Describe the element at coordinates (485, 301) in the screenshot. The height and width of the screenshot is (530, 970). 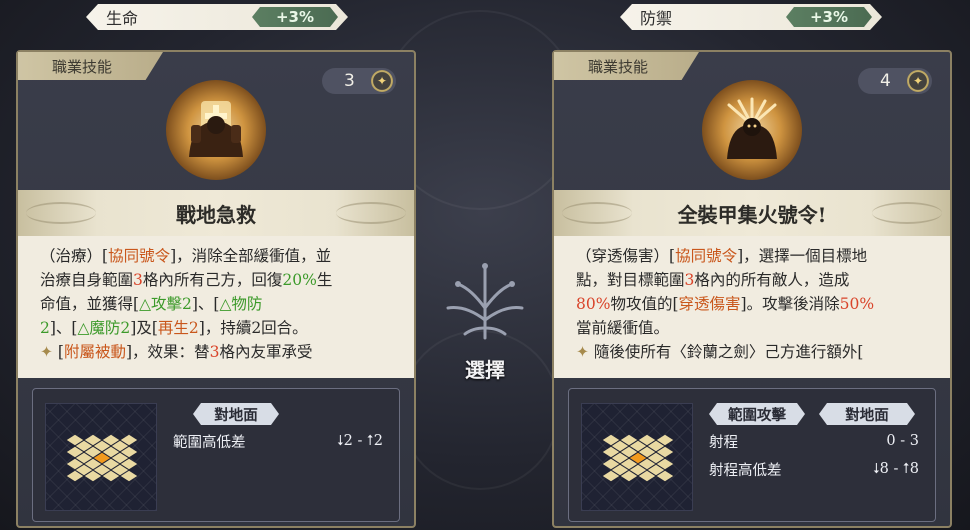
I see `tree-emblem-icon` at that location.